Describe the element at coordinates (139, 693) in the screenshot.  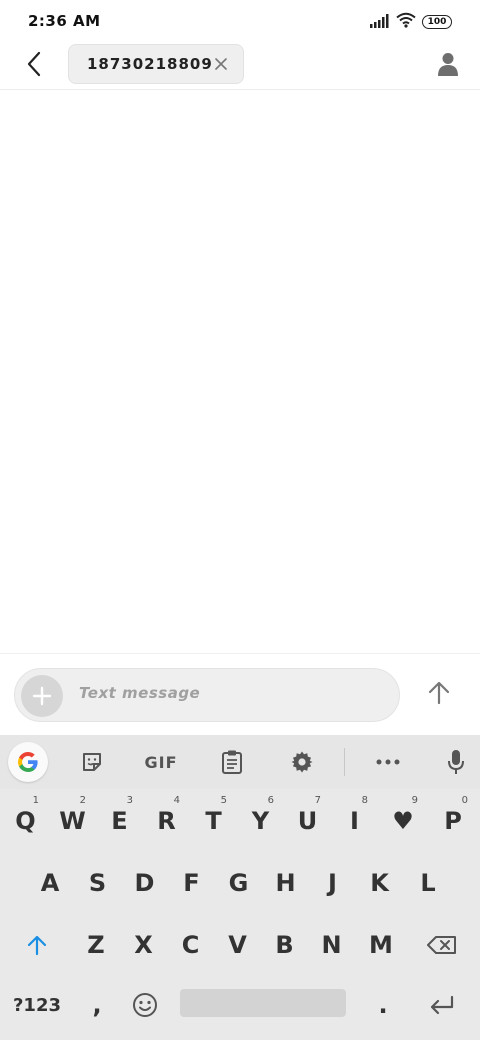
I see `message-input: Text message` at that location.